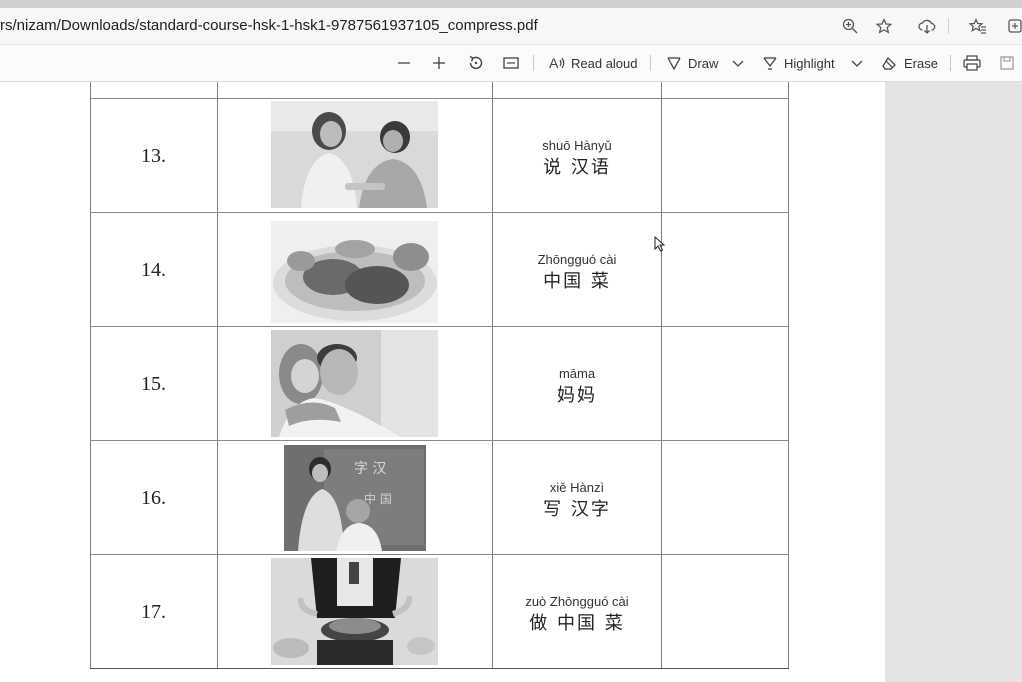  Describe the element at coordinates (978, 26) in the screenshot. I see `favorites-list-icon` at that location.